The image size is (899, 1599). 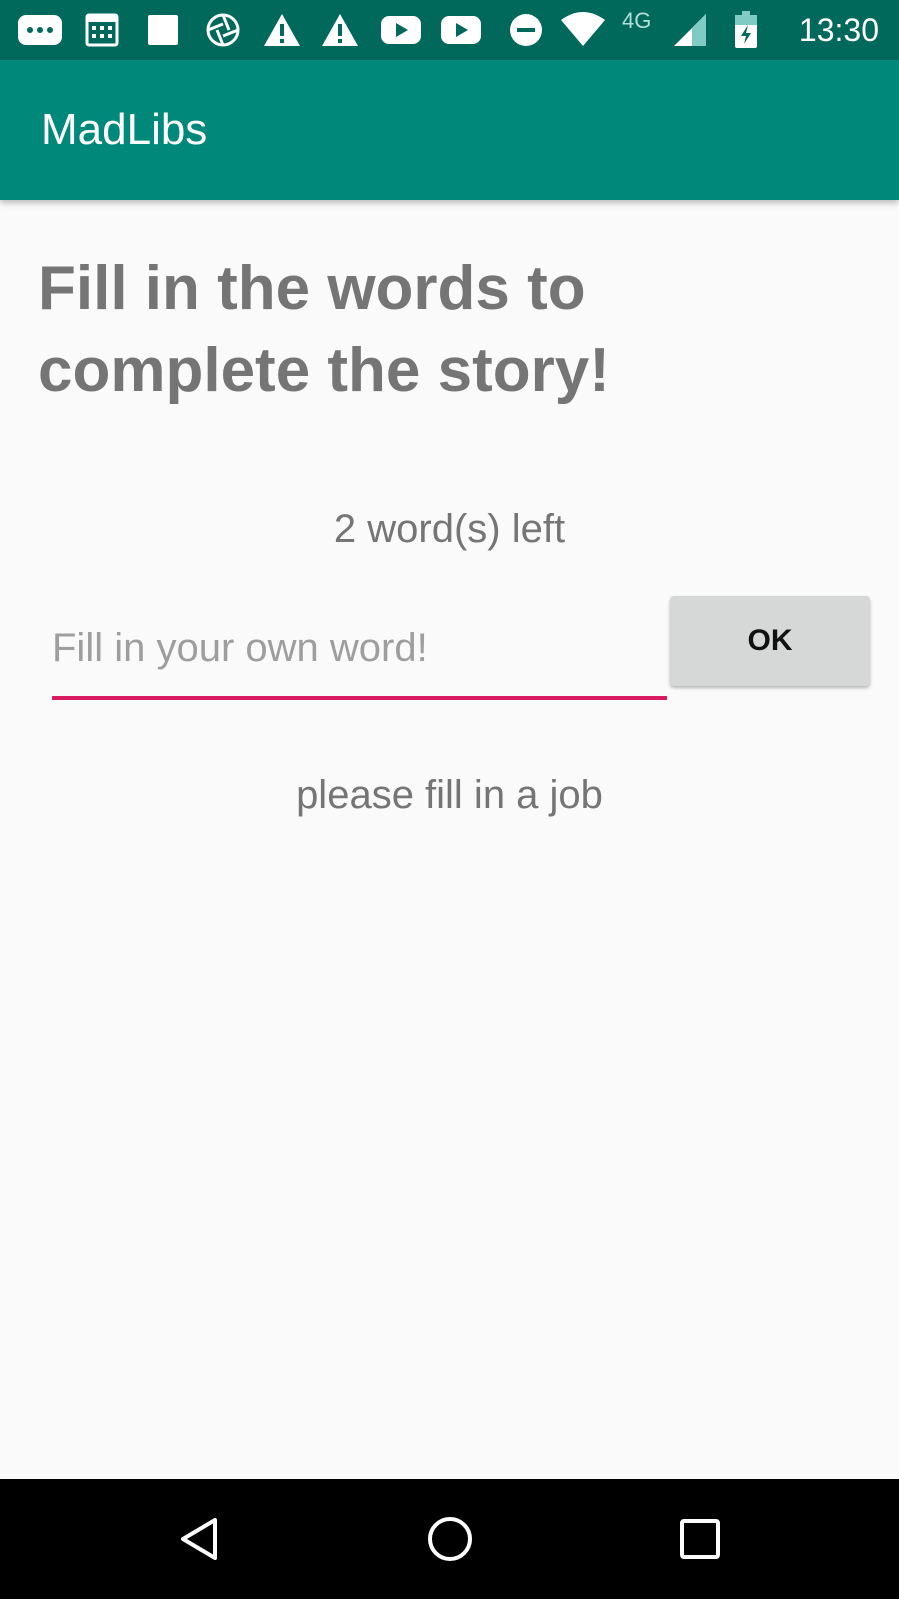 I want to click on word-input, so click(x=359, y=650).